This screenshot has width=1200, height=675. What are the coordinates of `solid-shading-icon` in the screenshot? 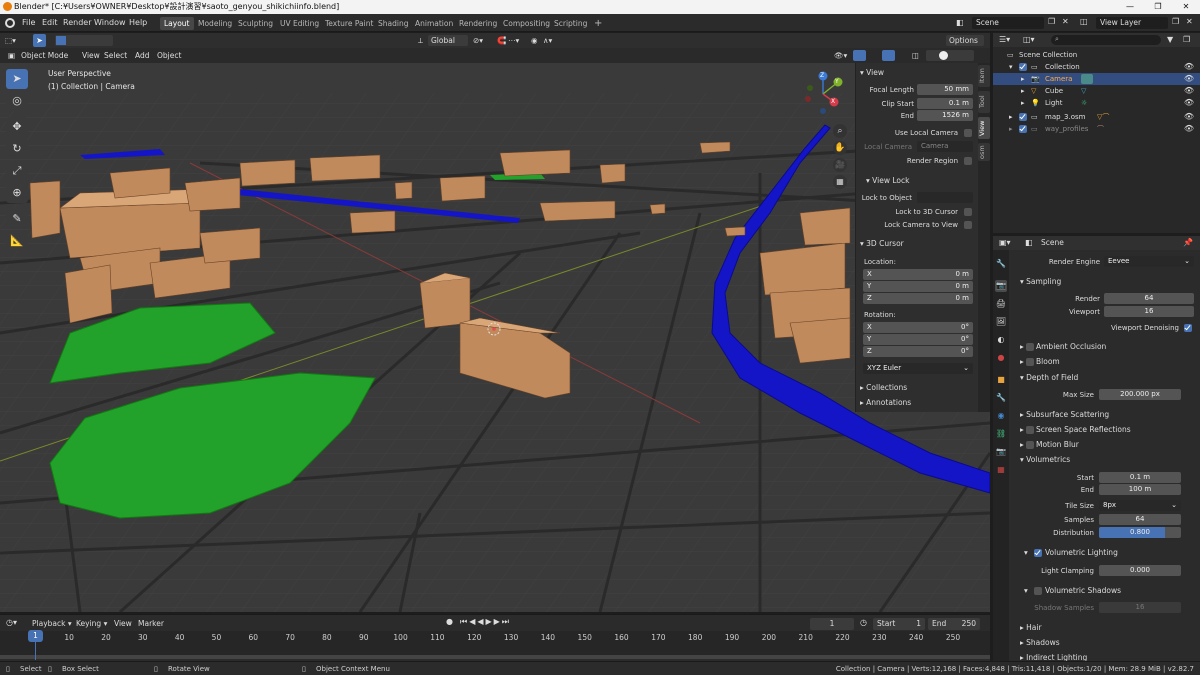 It's located at (943, 55).